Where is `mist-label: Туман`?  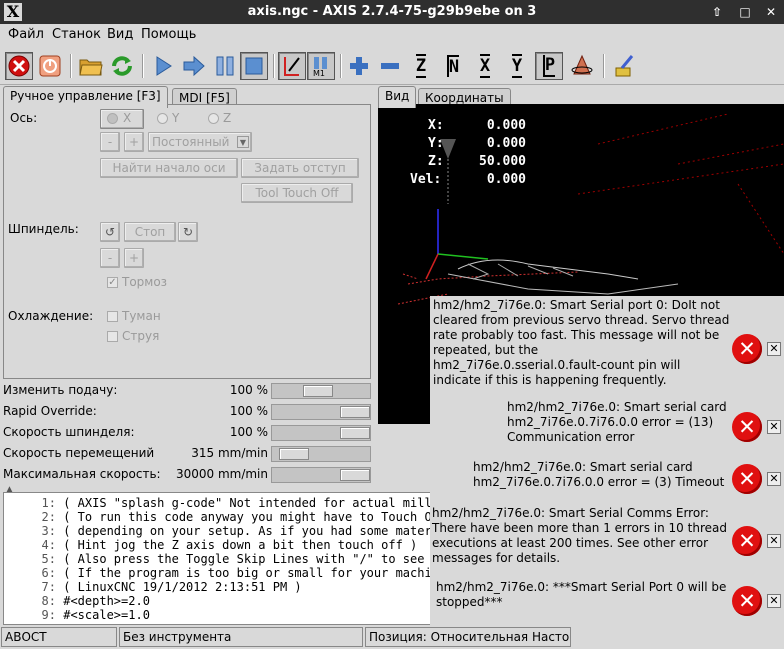
mist-label: Туман is located at coordinates (141, 316).